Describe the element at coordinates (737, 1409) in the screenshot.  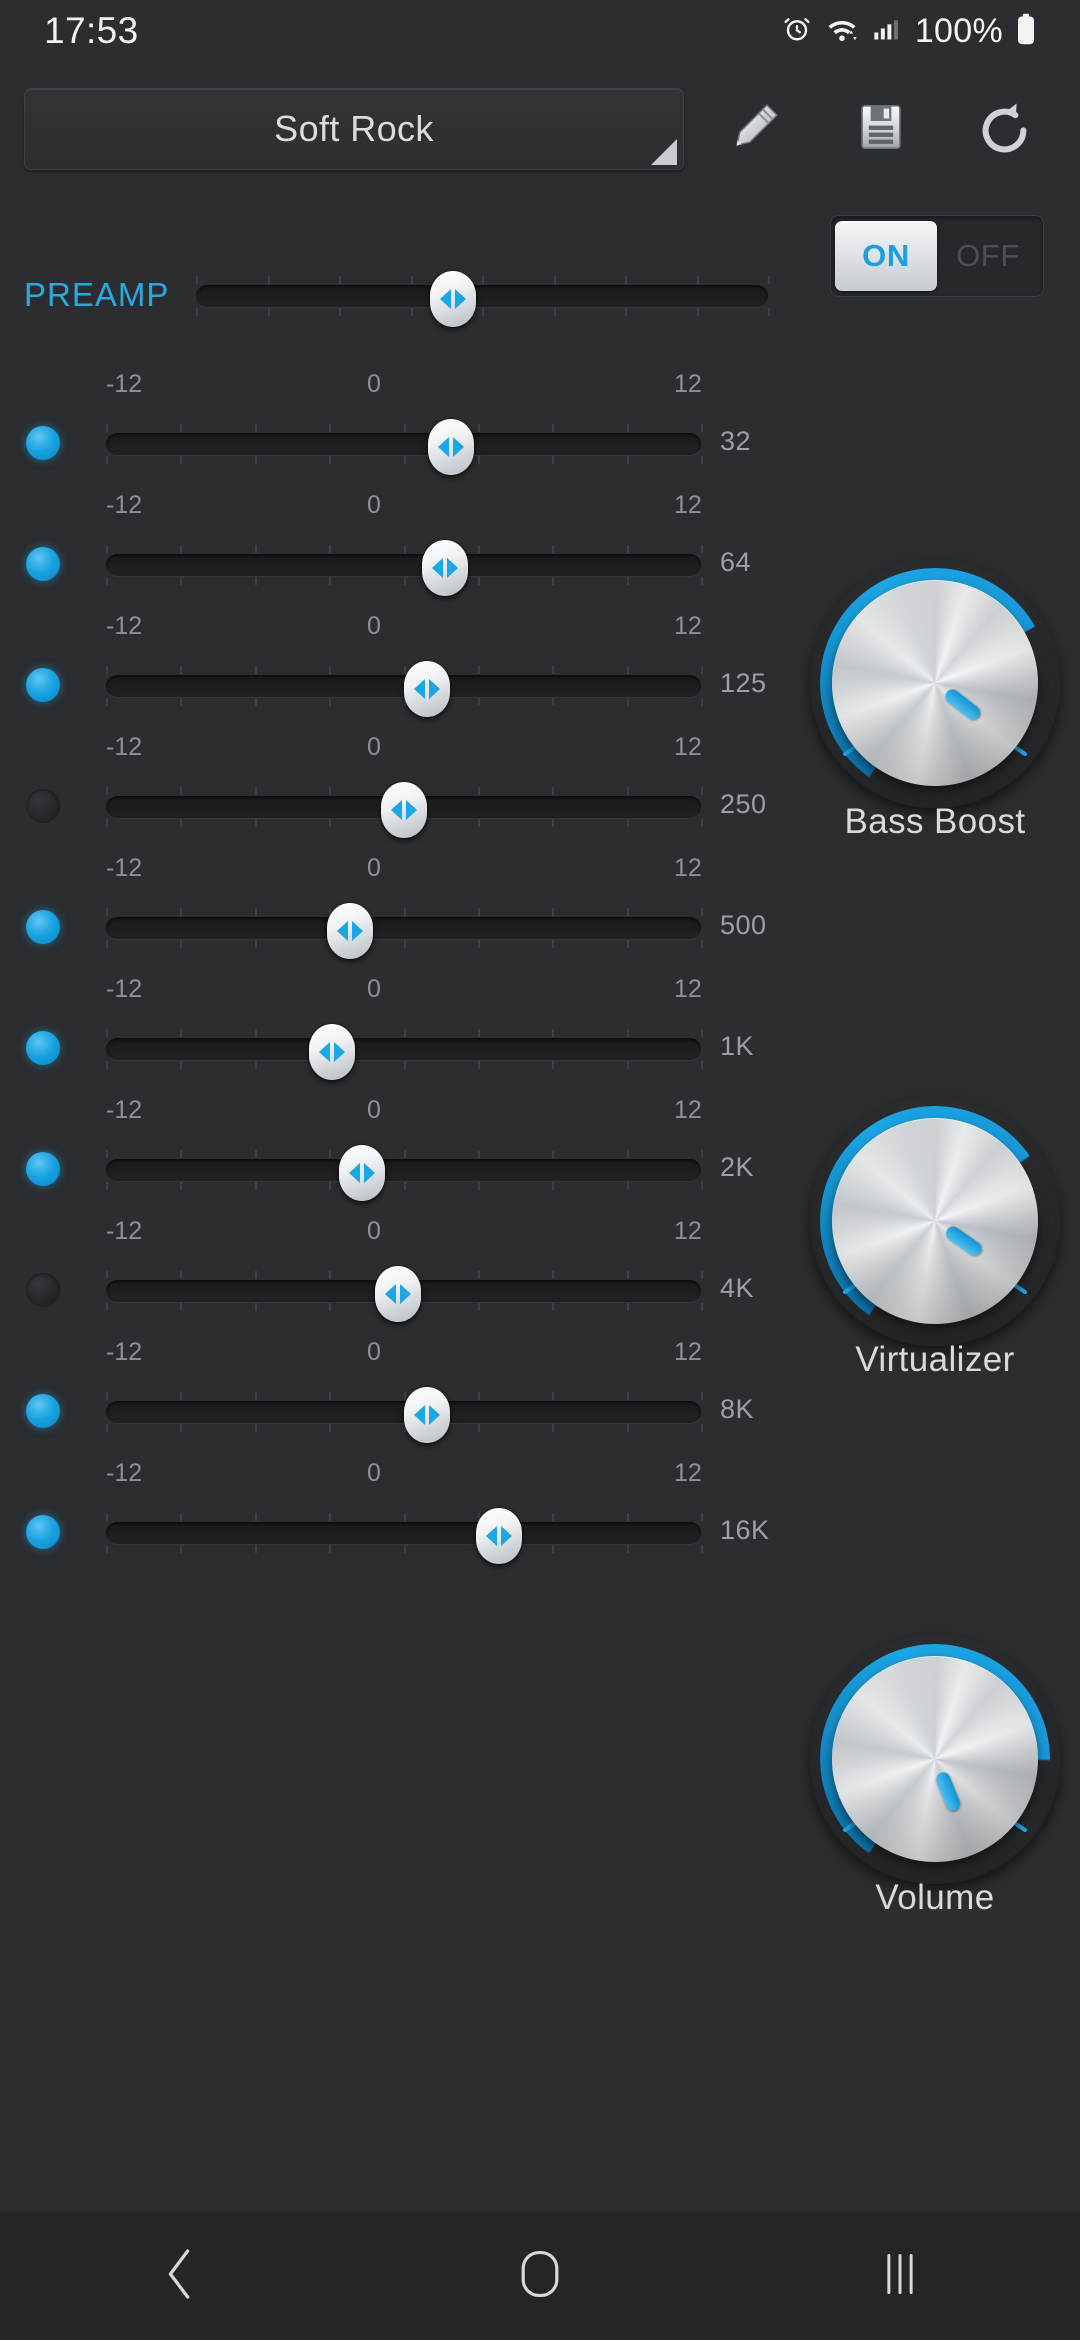
I see `band-frequency-label: 8K` at that location.